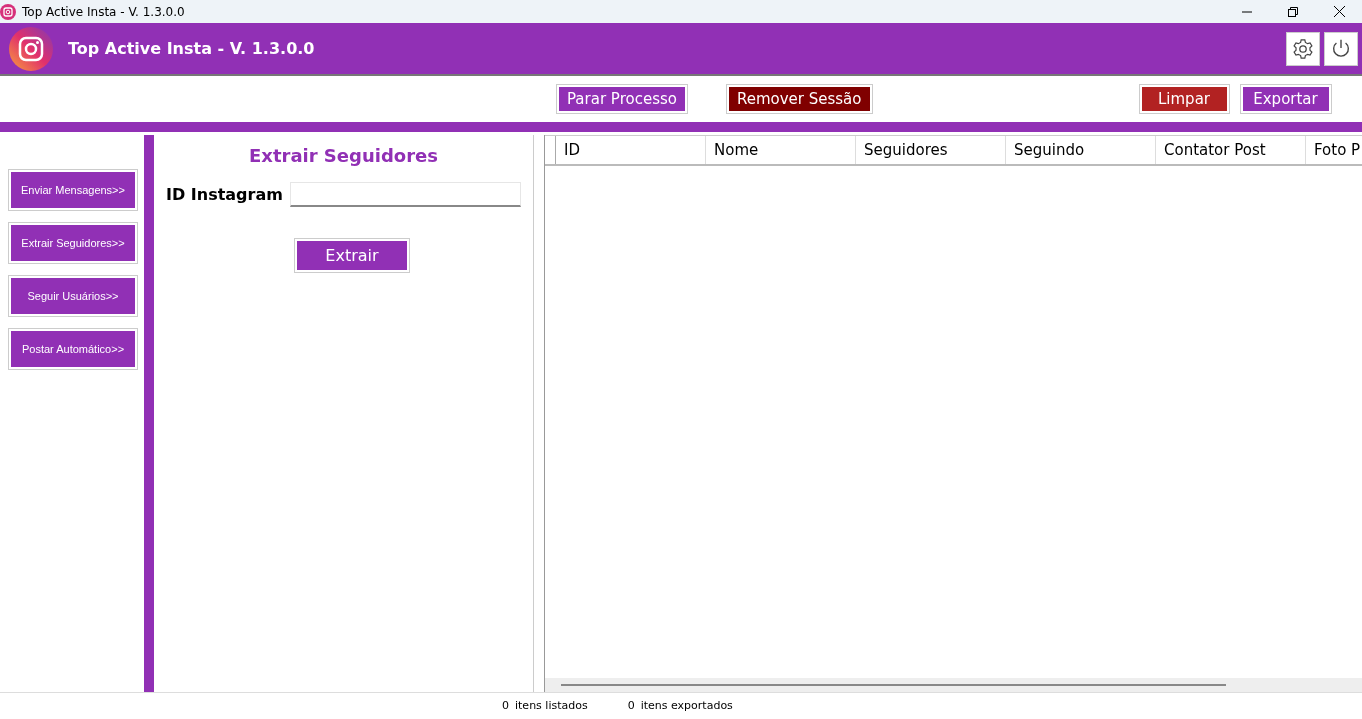 The image size is (1362, 719). I want to click on settings-icon, so click(1303, 48).